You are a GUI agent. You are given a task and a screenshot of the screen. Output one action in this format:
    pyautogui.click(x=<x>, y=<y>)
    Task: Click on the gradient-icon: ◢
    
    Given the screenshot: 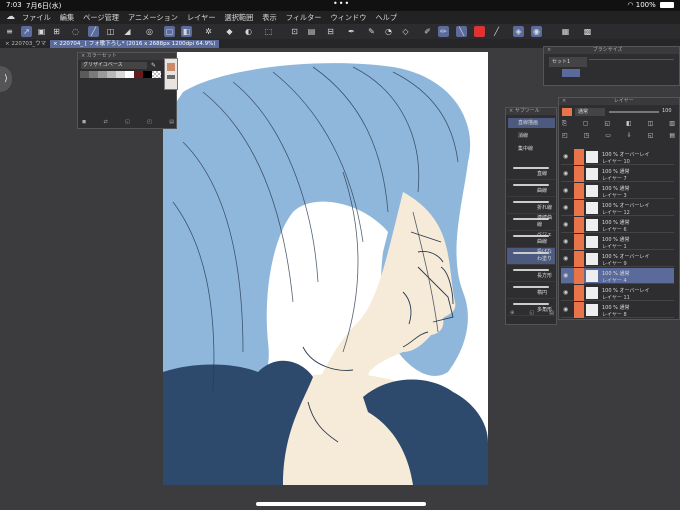 What is the action you would take?
    pyautogui.click(x=127, y=31)
    